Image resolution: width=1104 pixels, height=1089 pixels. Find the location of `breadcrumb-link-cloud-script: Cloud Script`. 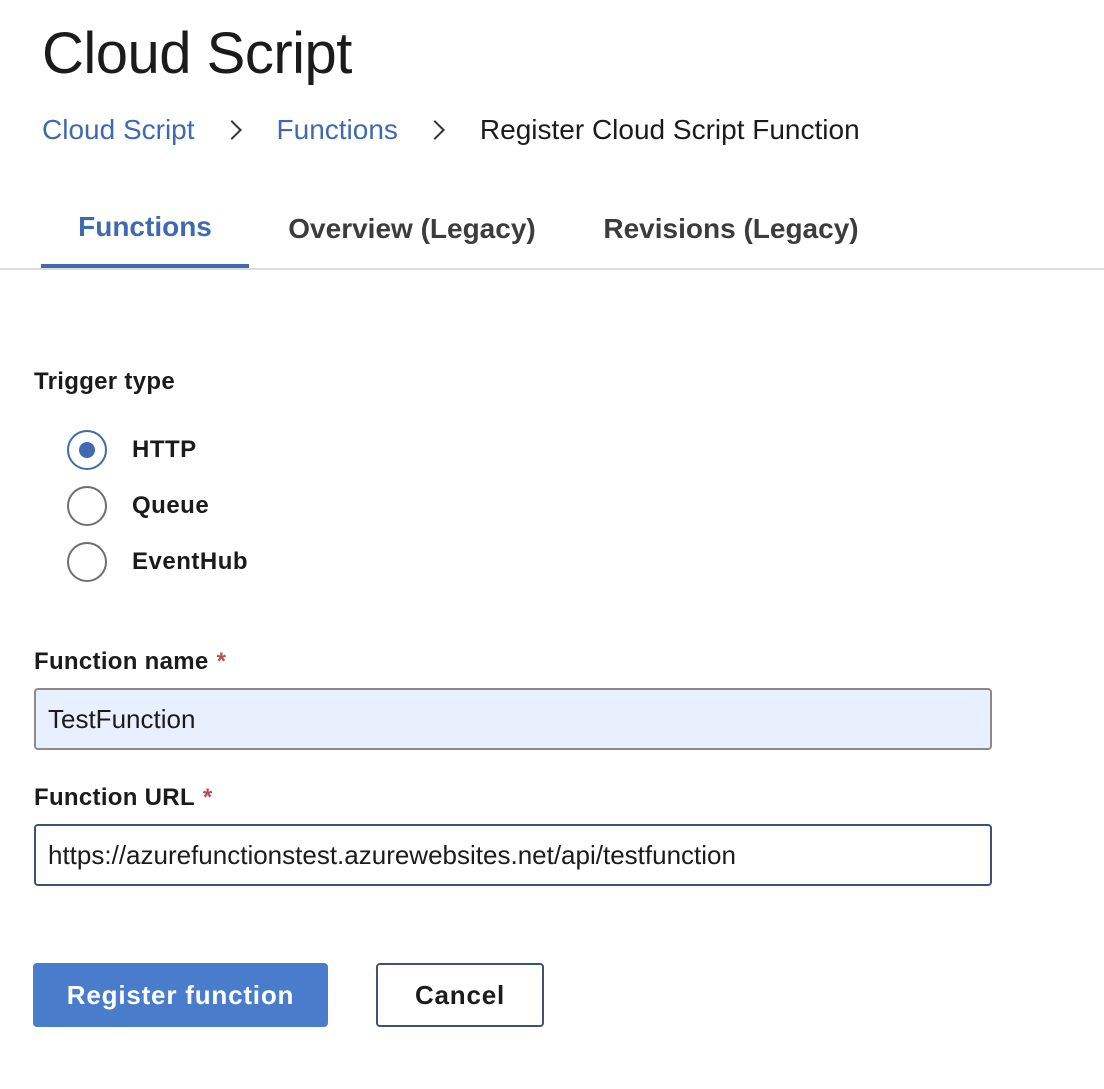

breadcrumb-link-cloud-script: Cloud Script is located at coordinates (118, 130).